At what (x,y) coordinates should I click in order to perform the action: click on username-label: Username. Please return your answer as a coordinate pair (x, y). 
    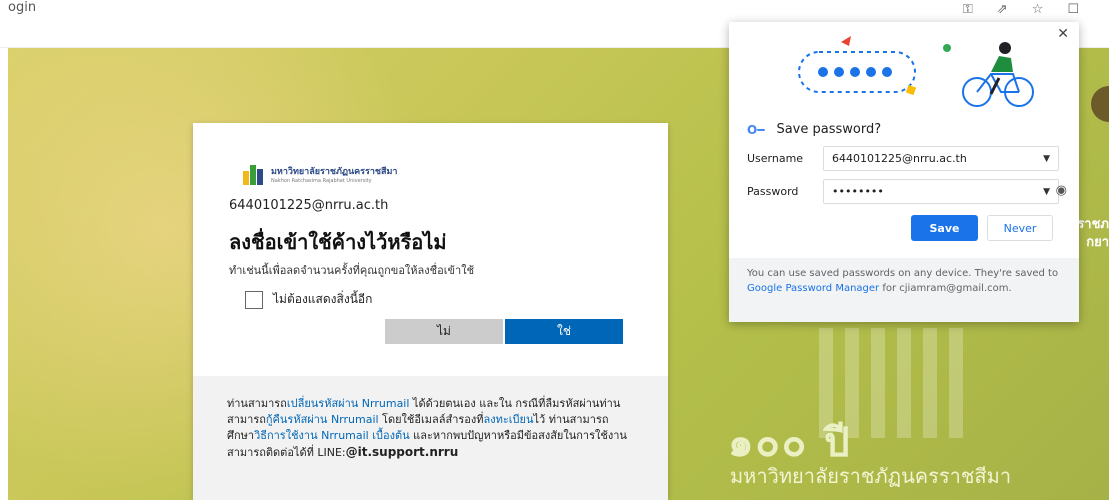
    Looking at the image, I should click on (775, 158).